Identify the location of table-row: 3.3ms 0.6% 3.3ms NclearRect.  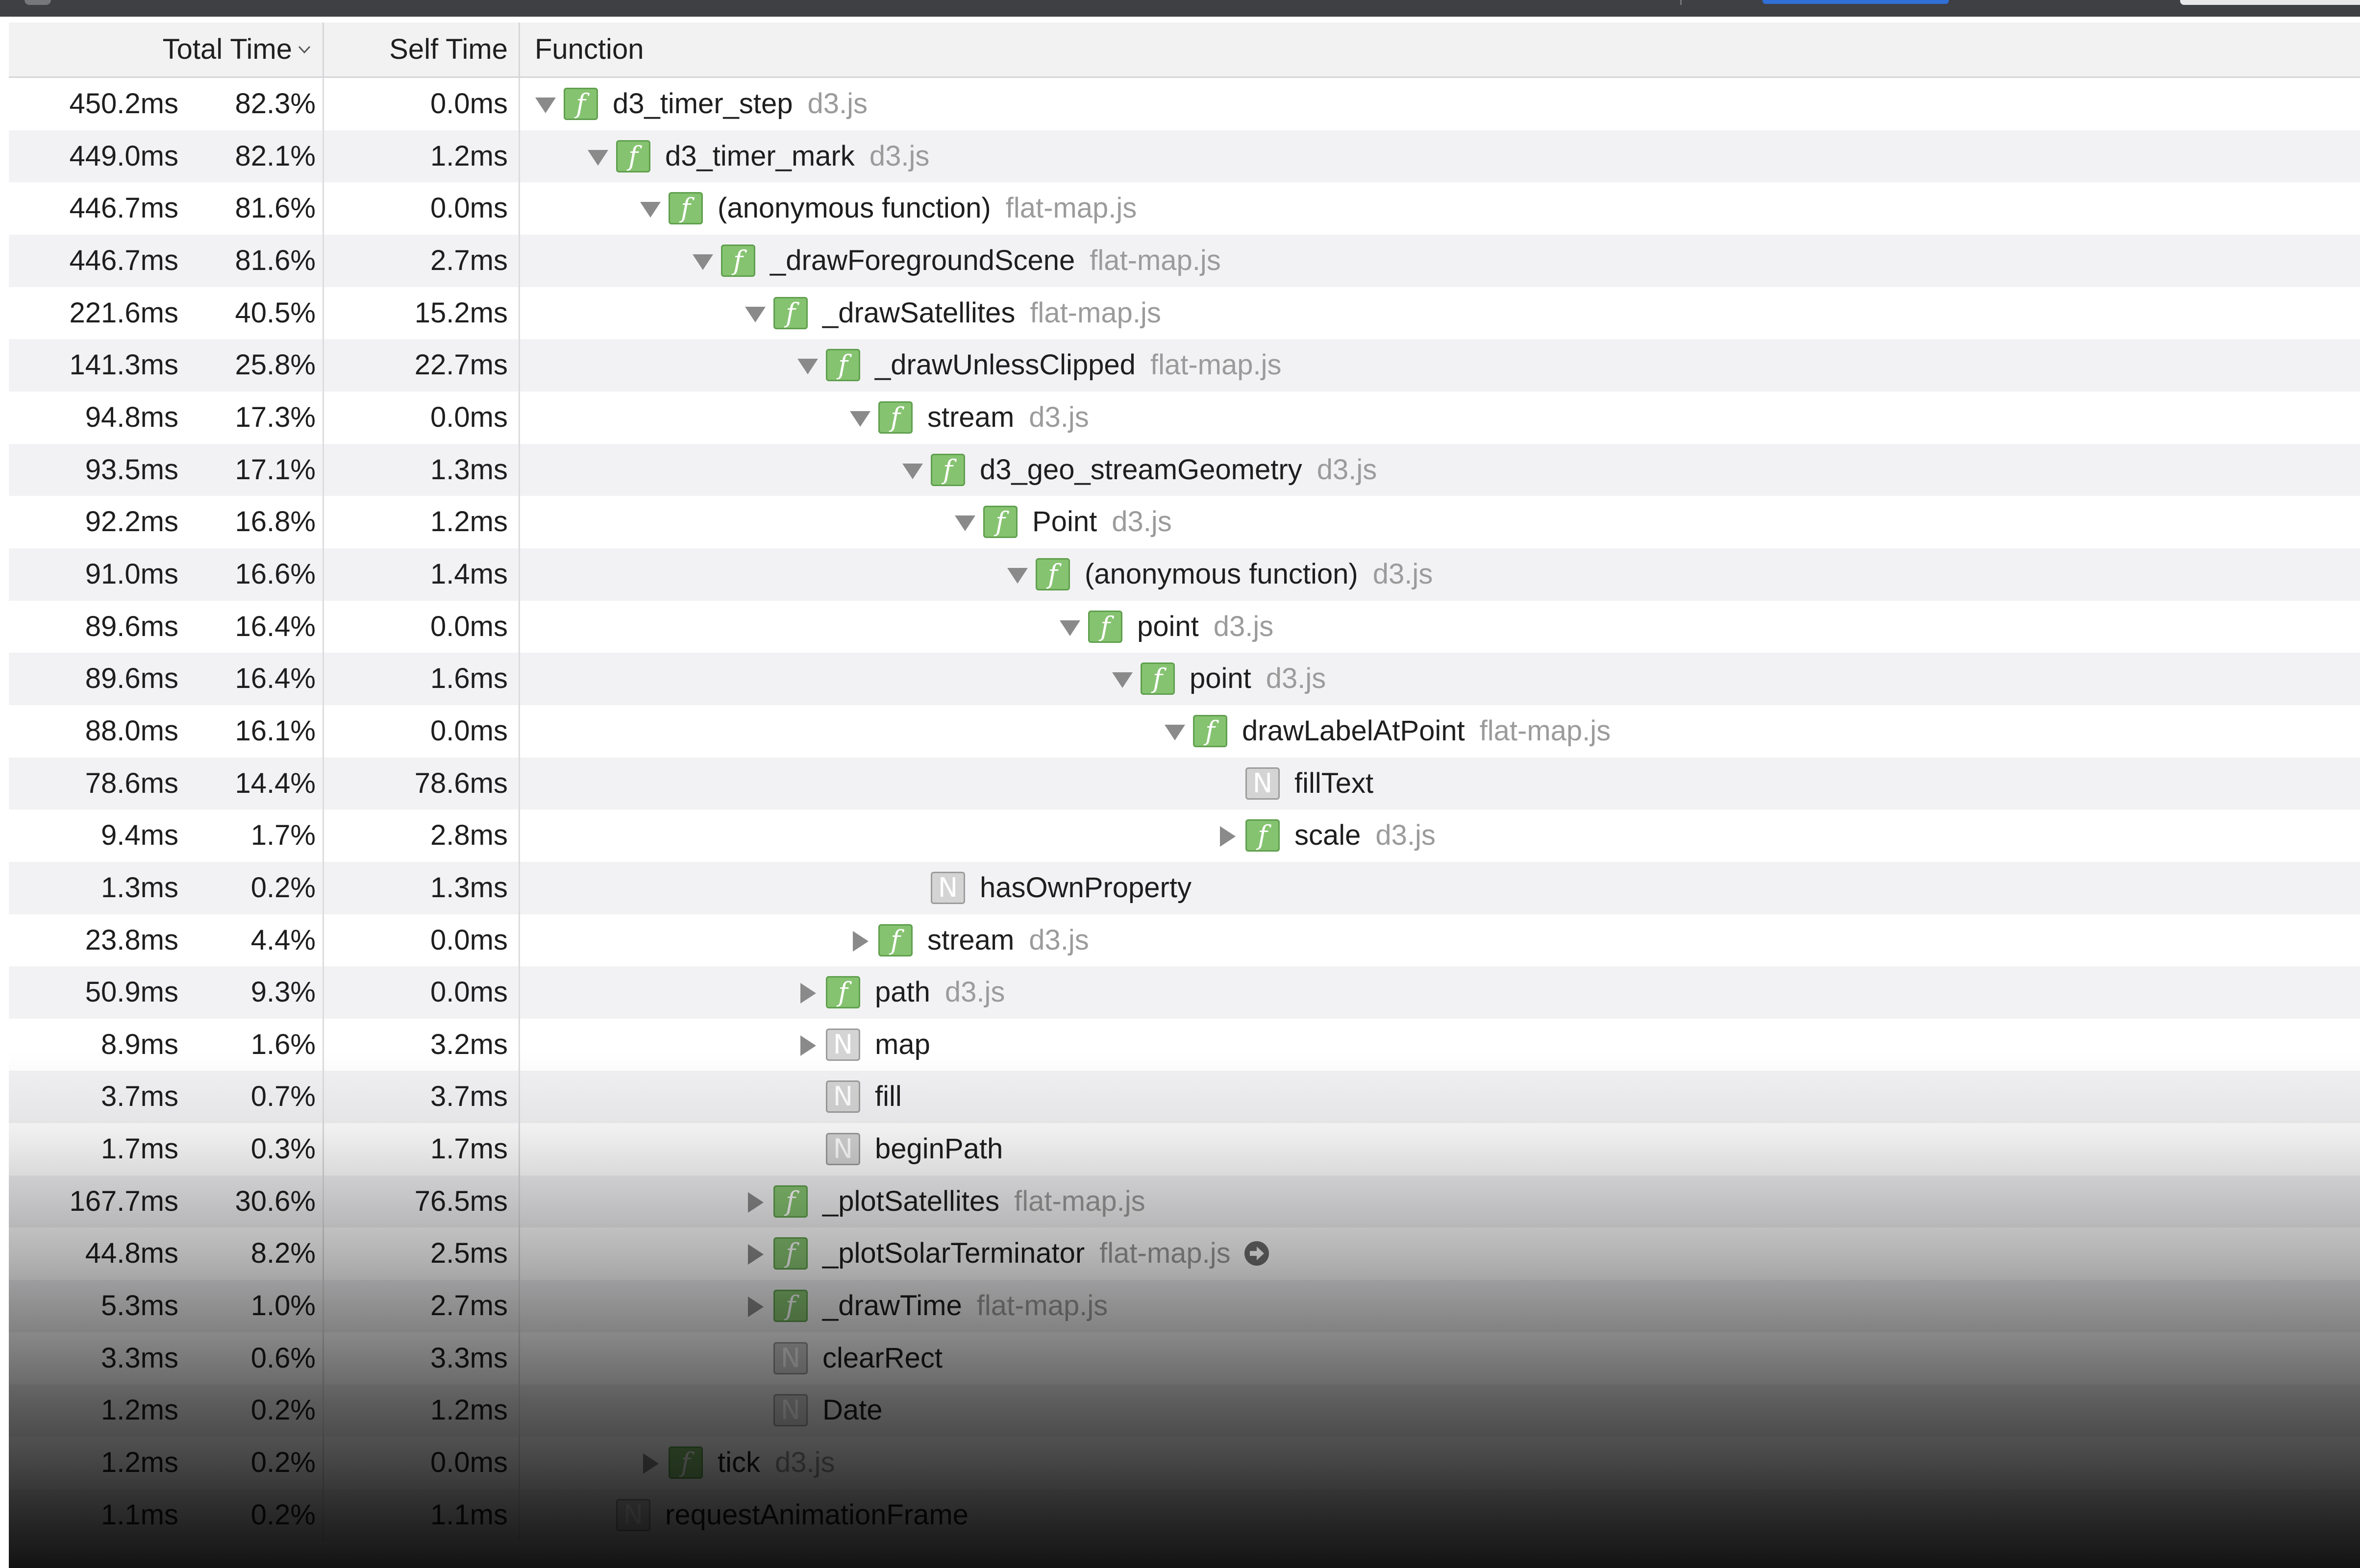
(1184, 1358).